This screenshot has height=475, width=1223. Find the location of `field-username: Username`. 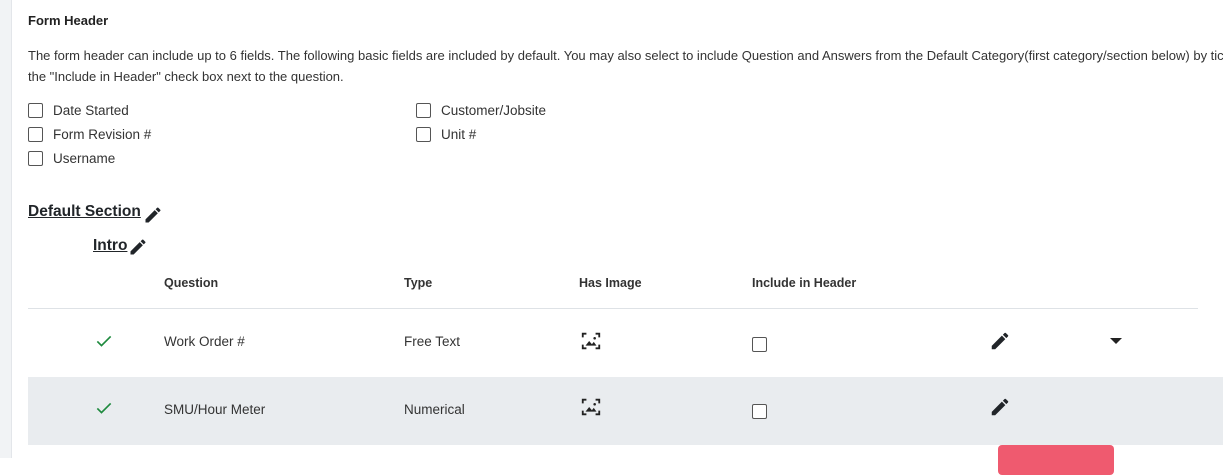

field-username: Username is located at coordinates (71, 158).